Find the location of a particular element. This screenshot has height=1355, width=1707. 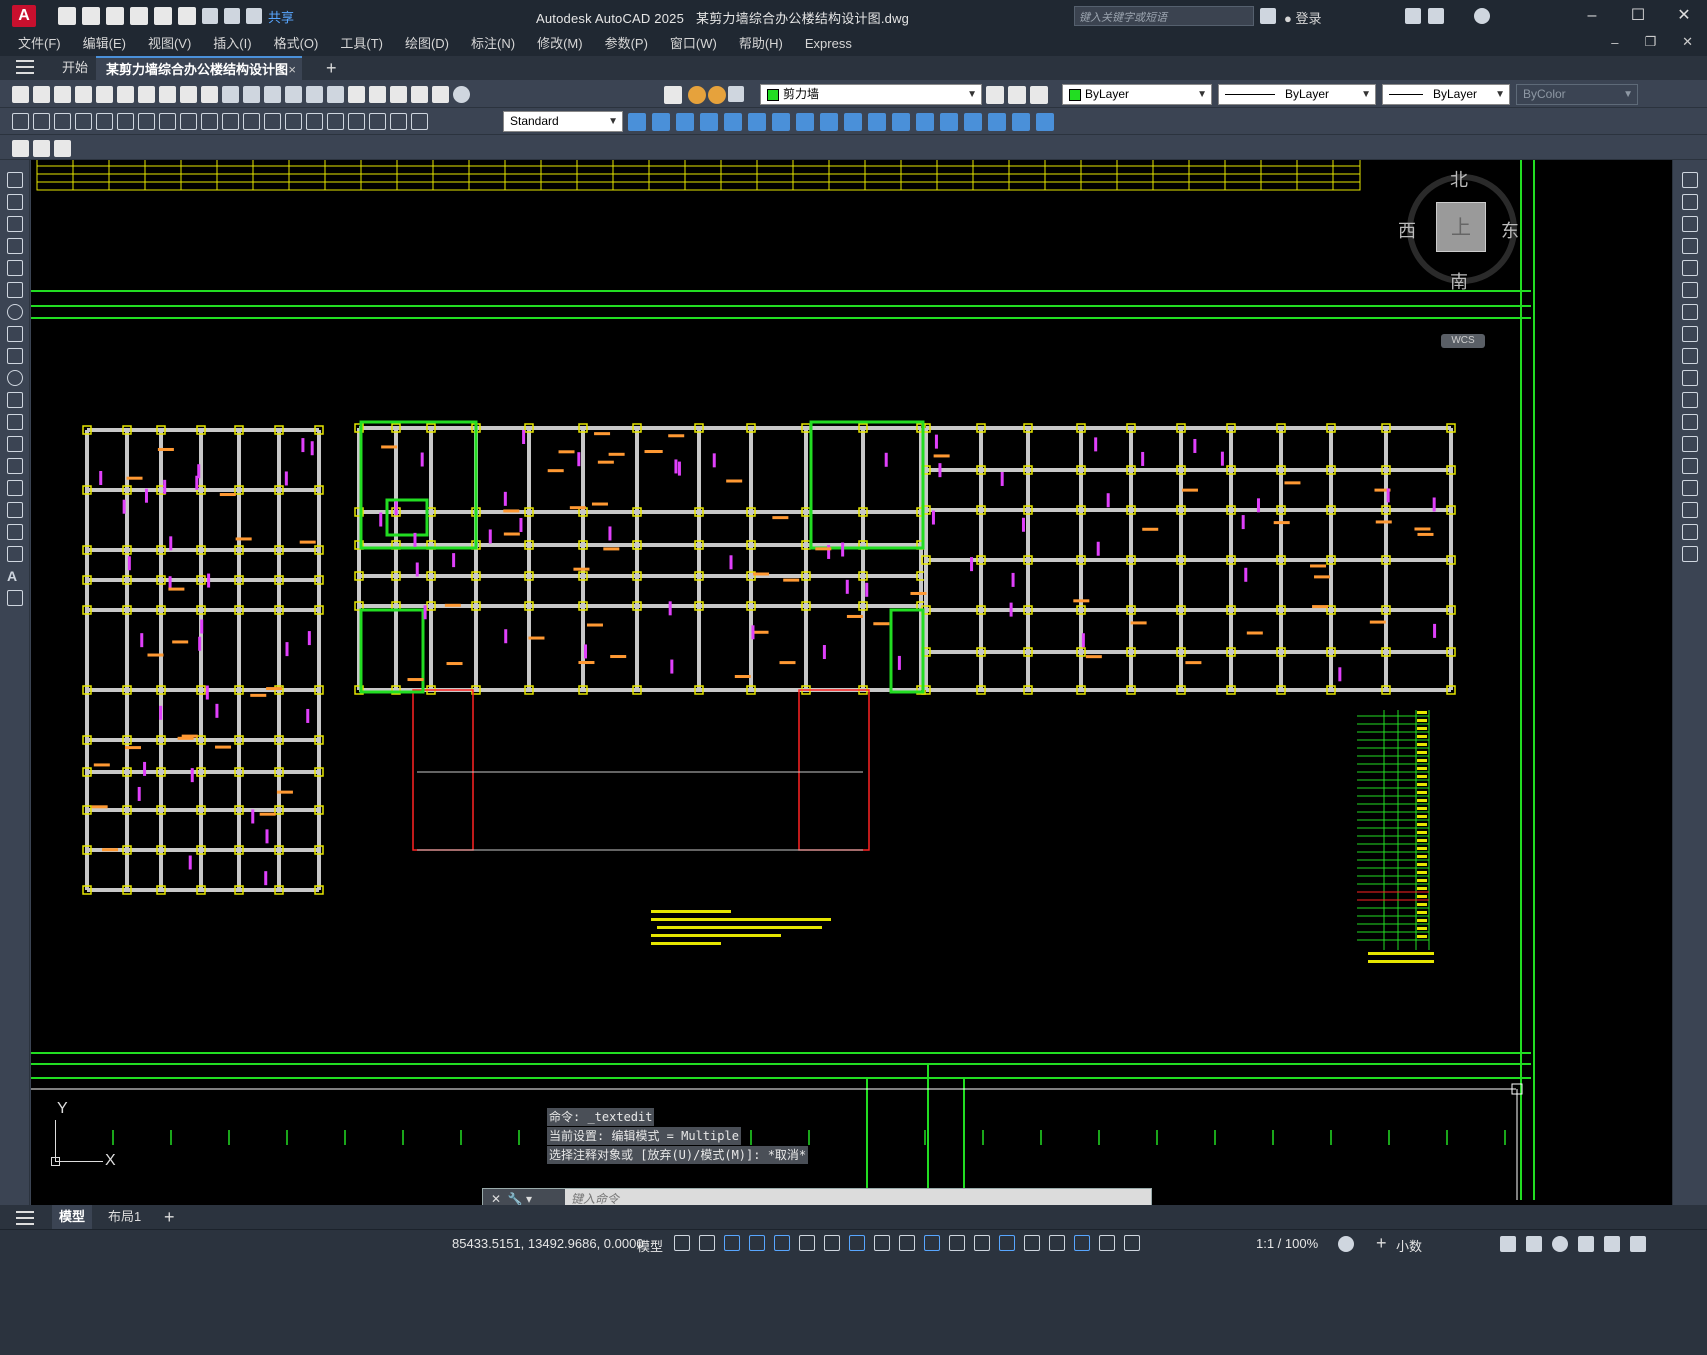

dim-edit-icon is located at coordinates (377, 121).